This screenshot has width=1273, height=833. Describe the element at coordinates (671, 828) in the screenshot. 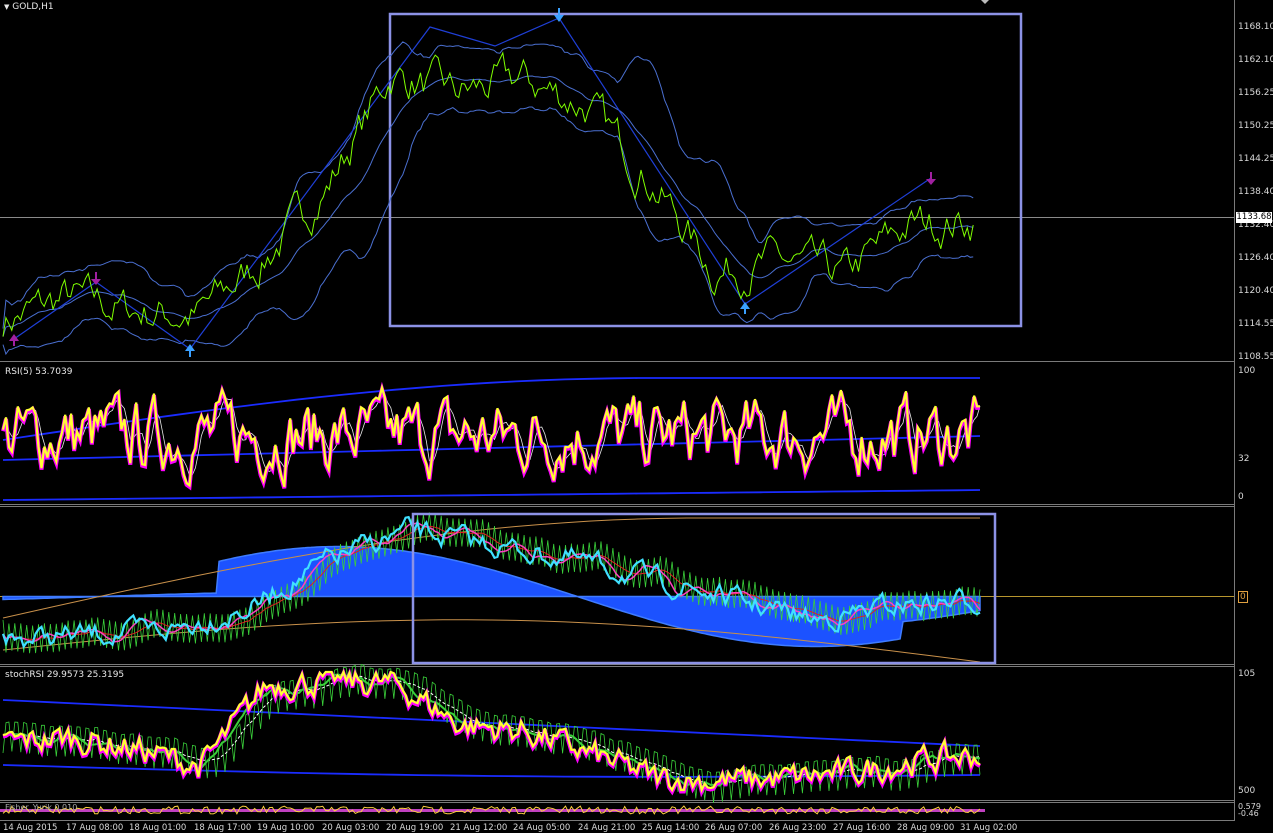

I see `time-axis-tick: 25 Aug 14:00` at that location.